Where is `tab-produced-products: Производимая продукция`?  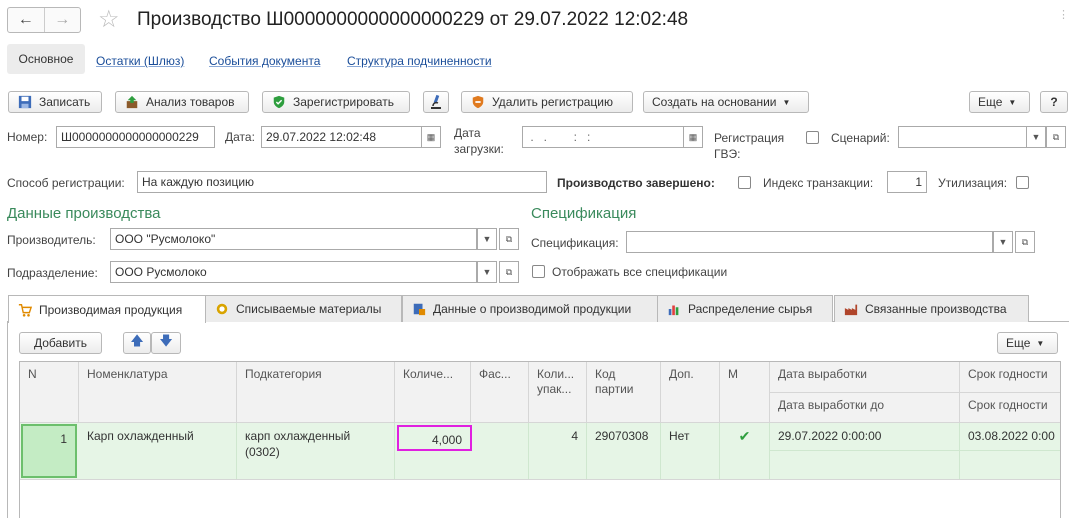 tab-produced-products: Производимая продукция is located at coordinates (107, 309).